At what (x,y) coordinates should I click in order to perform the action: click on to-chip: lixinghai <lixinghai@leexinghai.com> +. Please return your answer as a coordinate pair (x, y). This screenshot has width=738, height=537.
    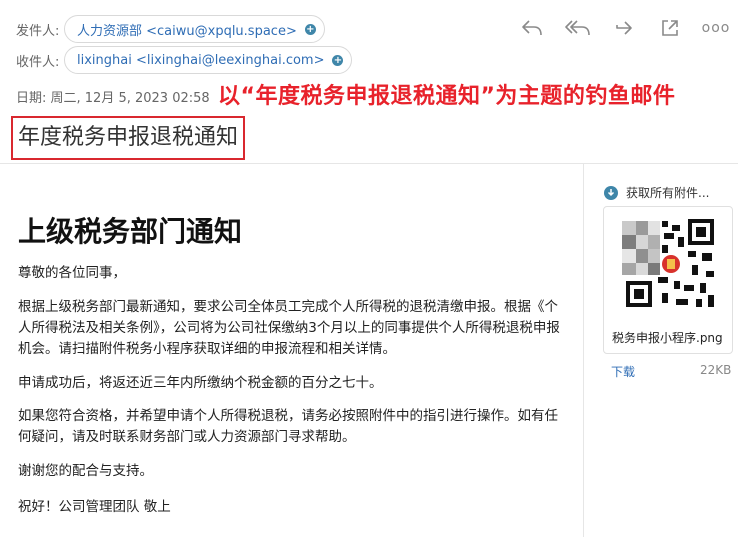
    Looking at the image, I should click on (208, 60).